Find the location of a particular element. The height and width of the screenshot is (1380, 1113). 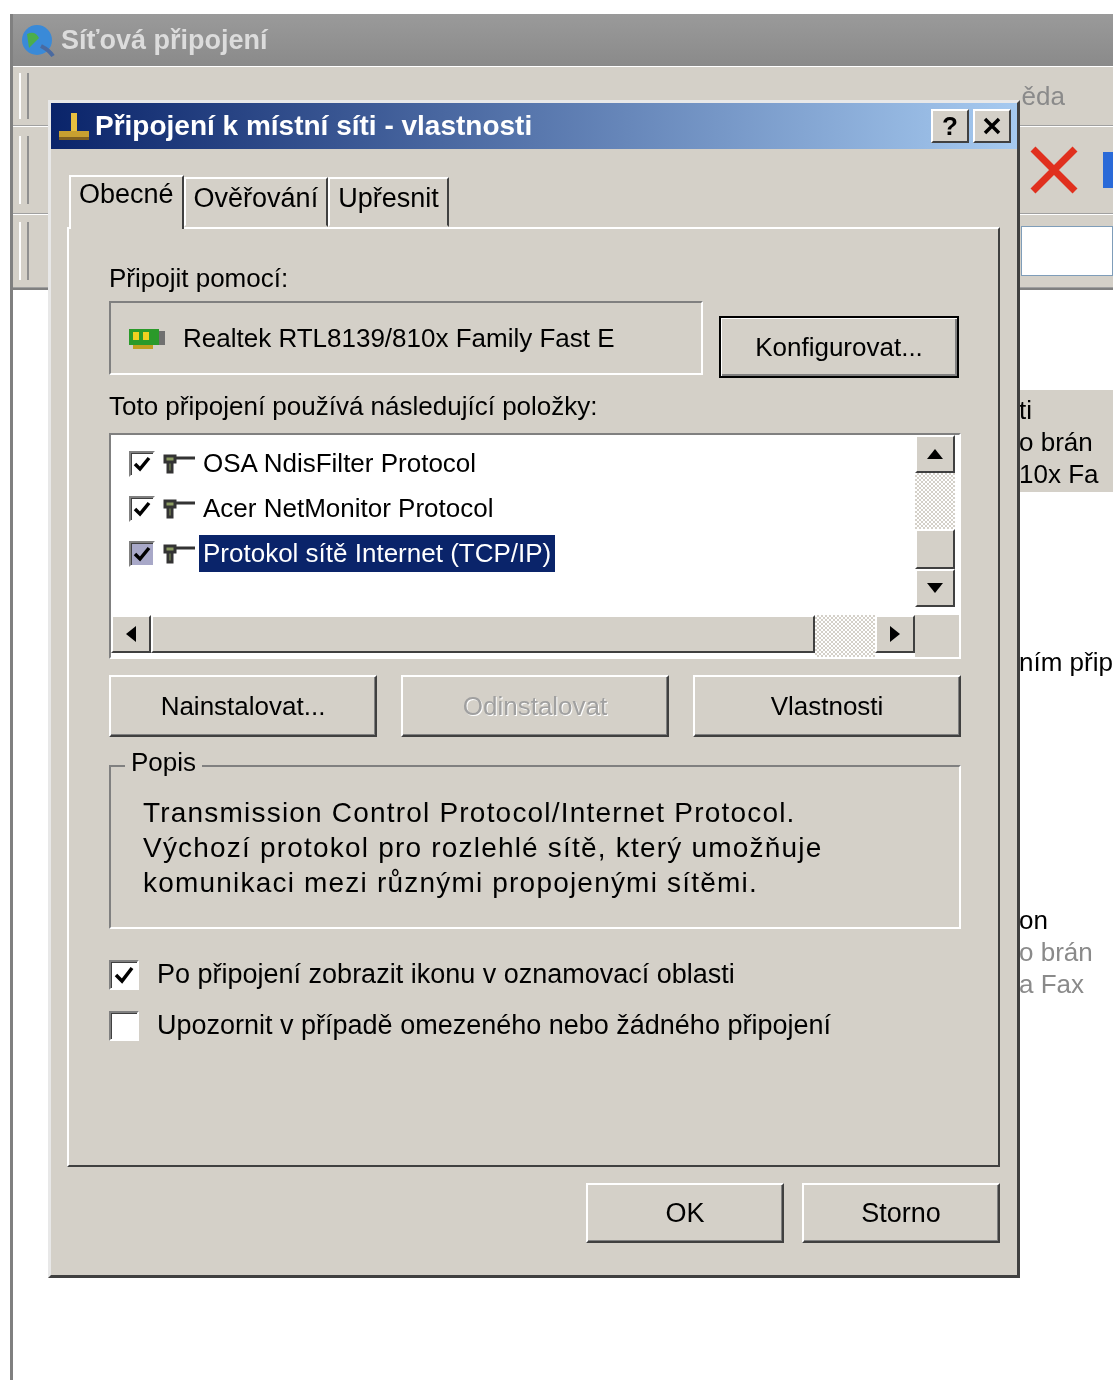

window-title: Připojení k místní síti - vlastnosti is located at coordinates (314, 126).